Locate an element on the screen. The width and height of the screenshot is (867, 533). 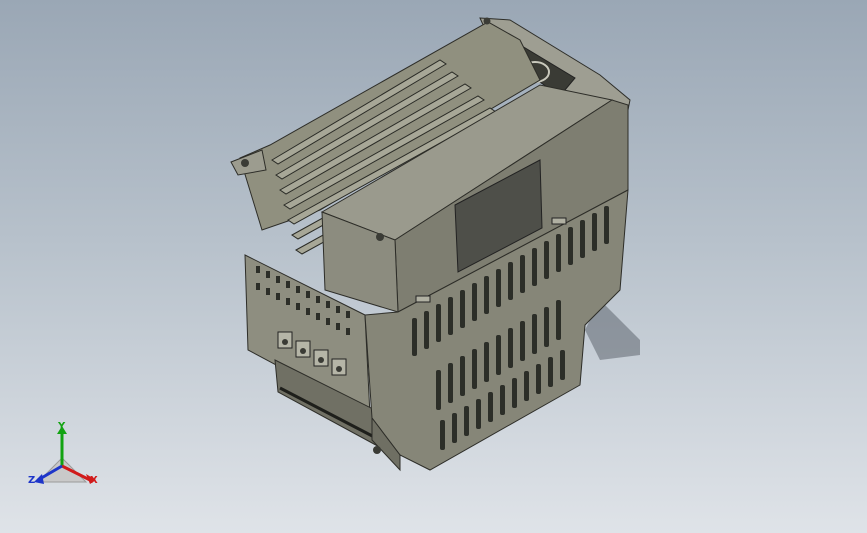
mounting-hole-top is located at coordinates (487, 21).